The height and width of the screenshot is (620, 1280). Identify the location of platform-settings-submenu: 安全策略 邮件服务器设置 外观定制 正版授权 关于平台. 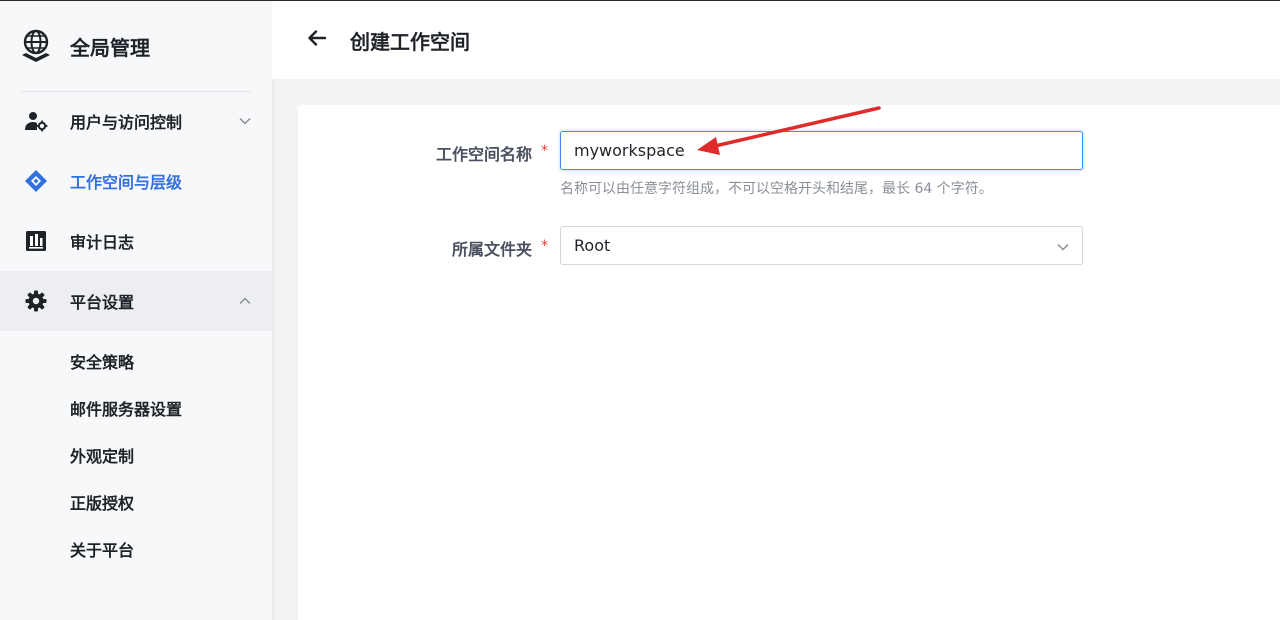
(136, 451).